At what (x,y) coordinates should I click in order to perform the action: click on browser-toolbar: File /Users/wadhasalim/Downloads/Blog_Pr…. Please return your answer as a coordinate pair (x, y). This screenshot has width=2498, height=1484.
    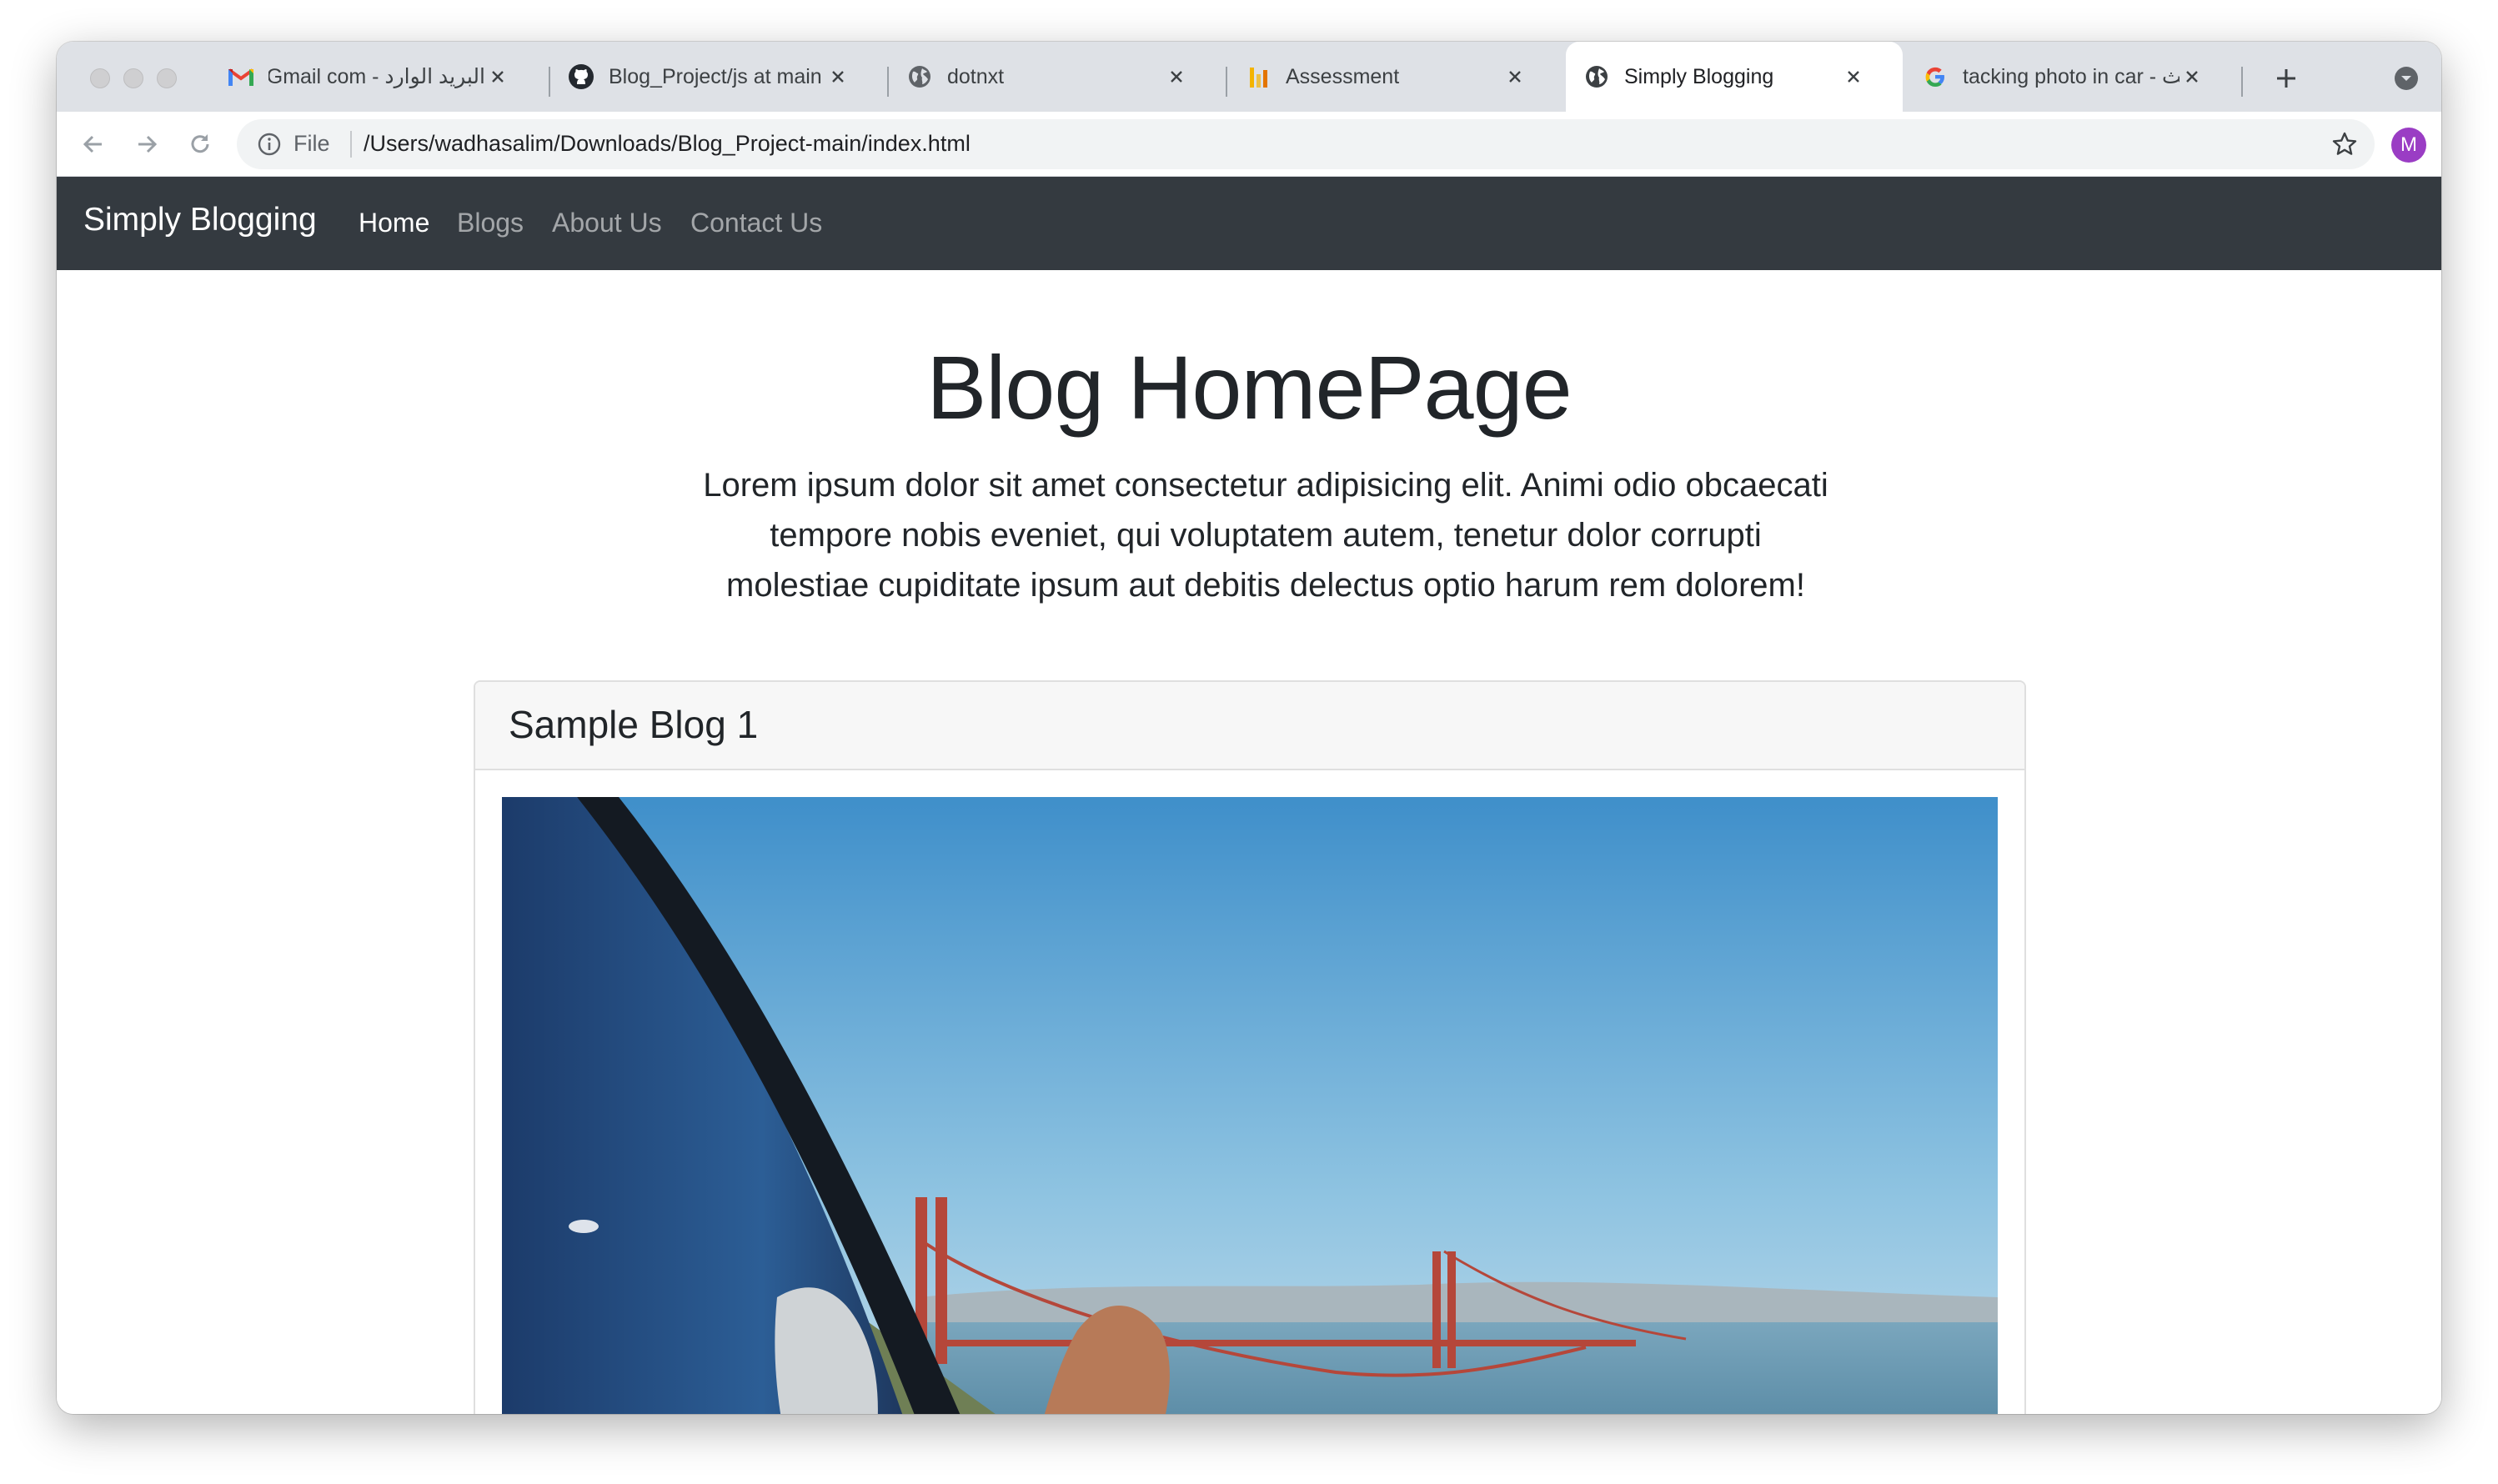
    Looking at the image, I should click on (1249, 144).